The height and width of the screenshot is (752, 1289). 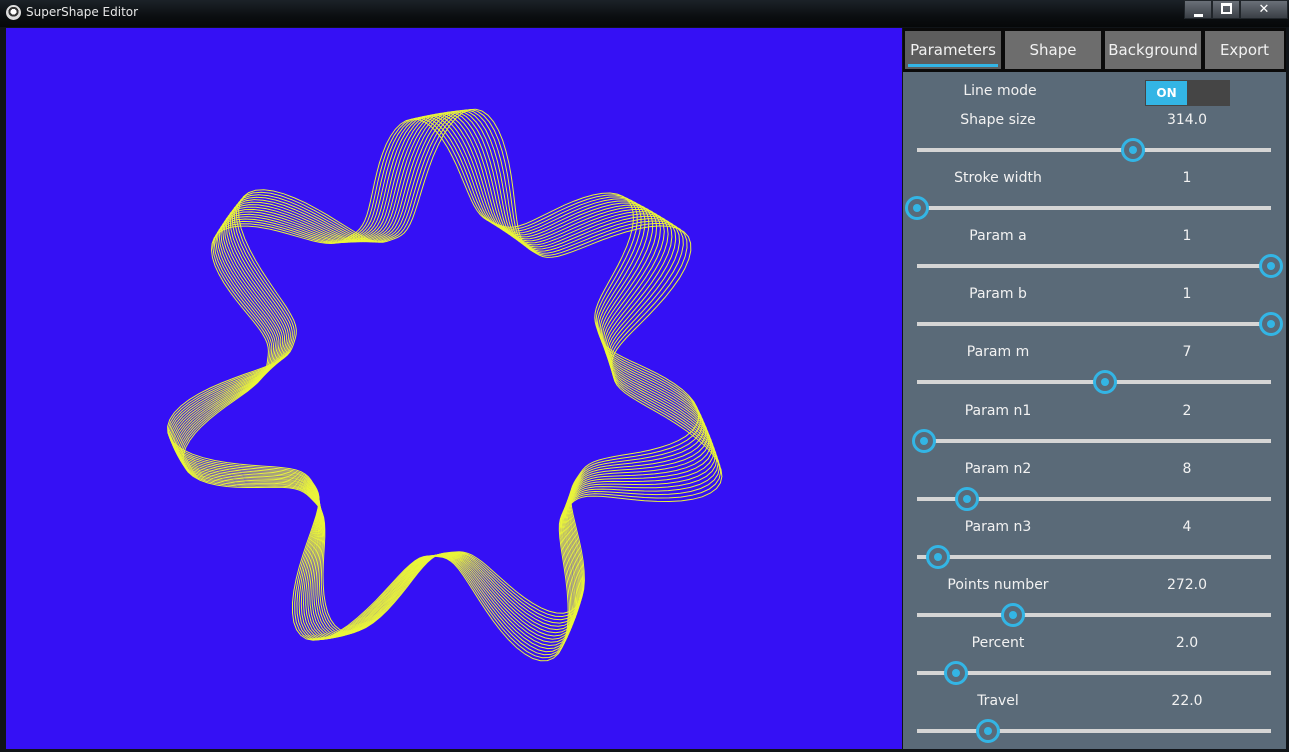 I want to click on param-a-slider-thumb, so click(x=1271, y=266).